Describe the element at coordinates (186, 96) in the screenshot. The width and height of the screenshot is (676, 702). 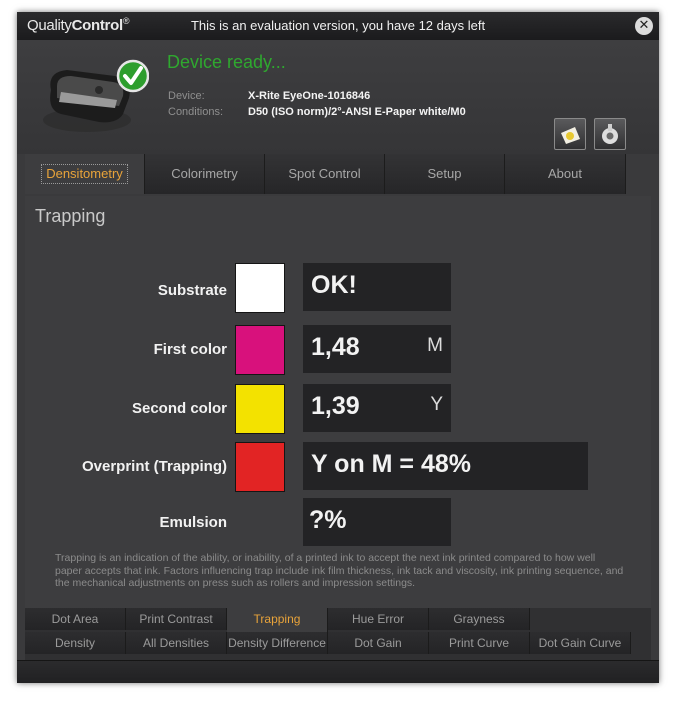
I see `device-label: Device:` at that location.